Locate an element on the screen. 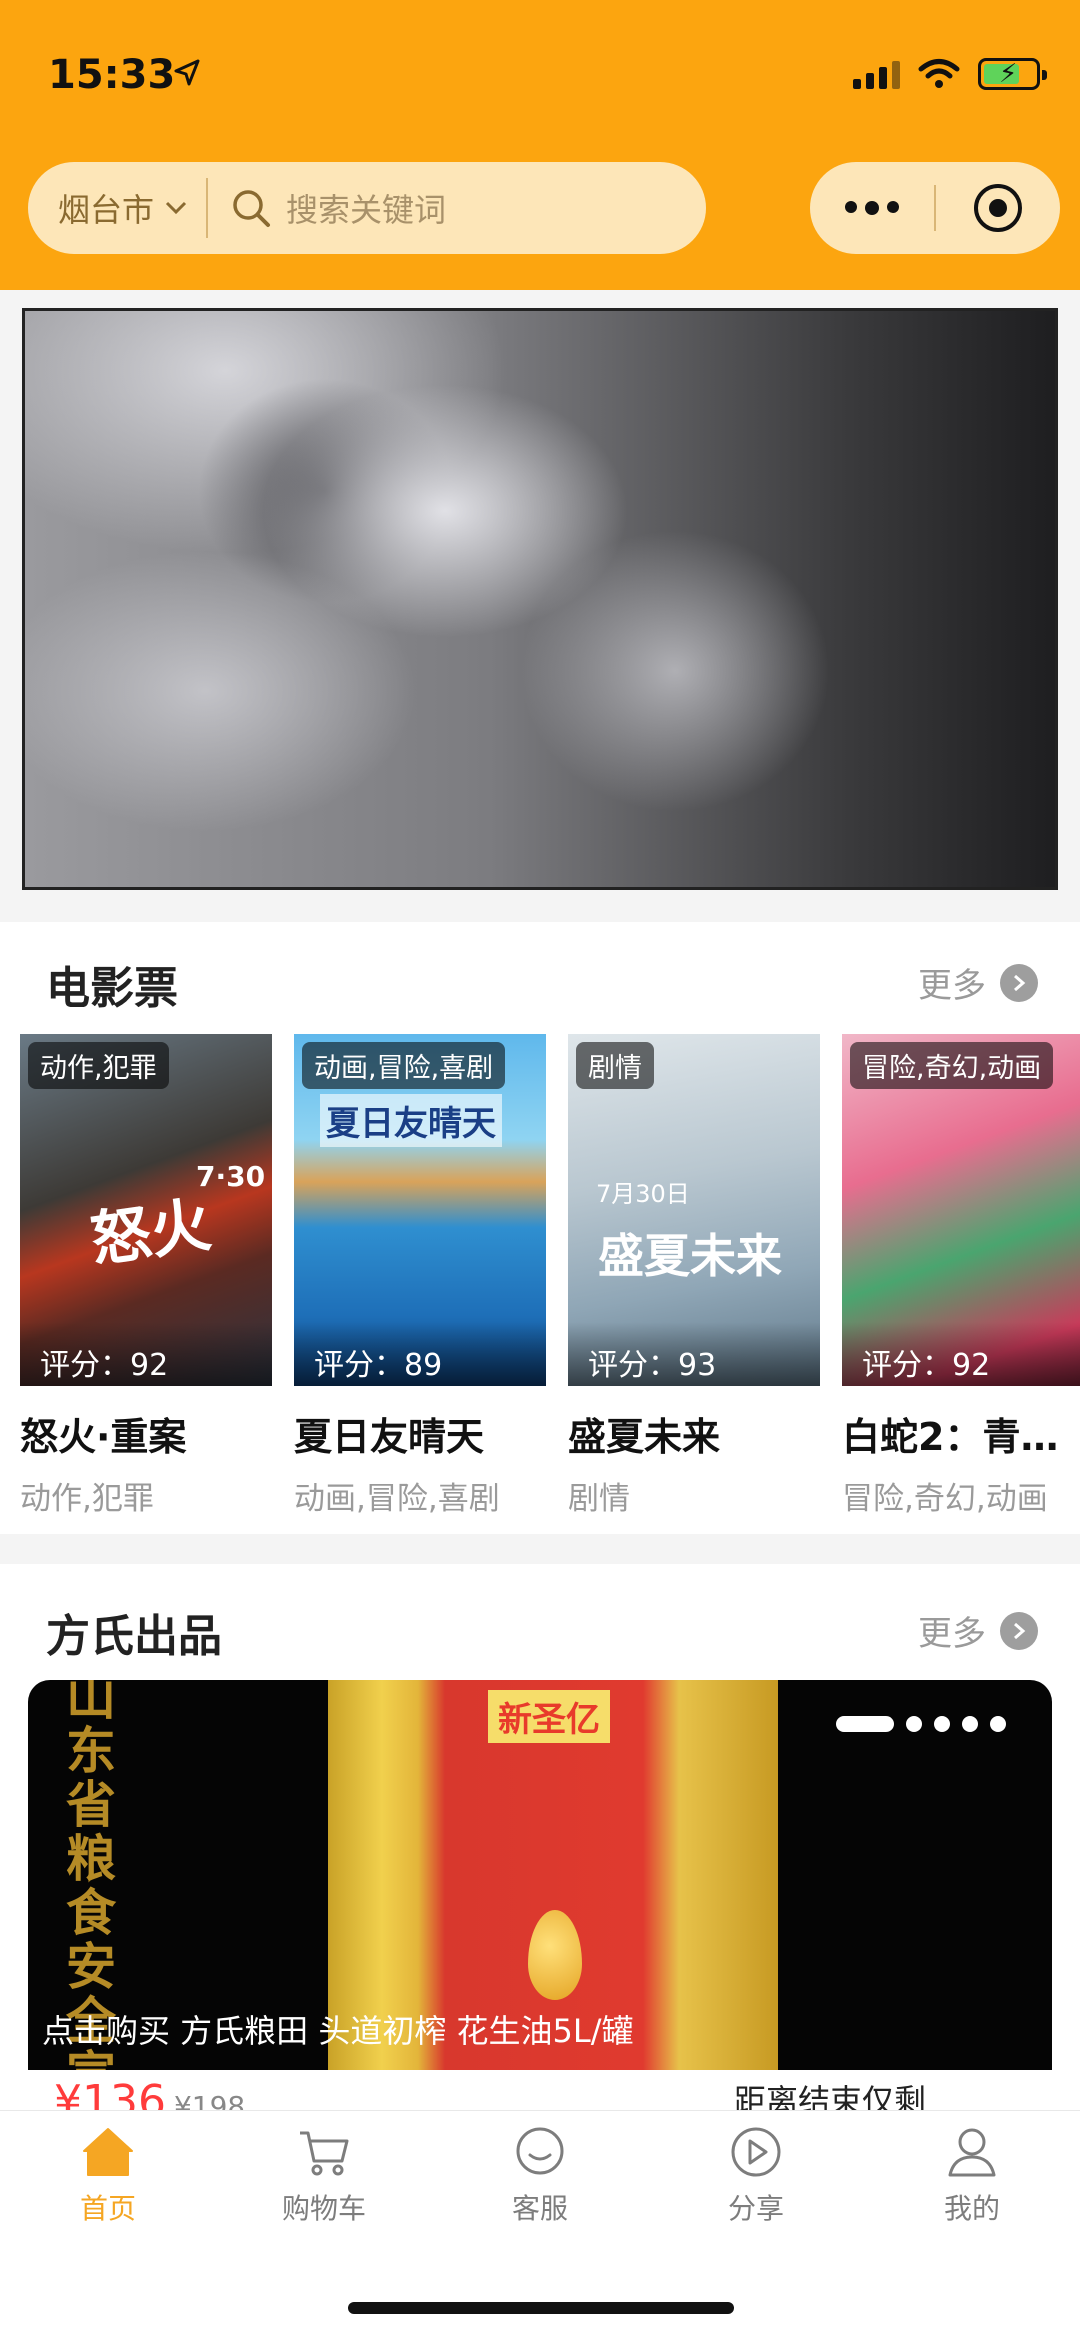 Image resolution: width=1080 pixels, height=2339 pixels. oil-drop-graphic is located at coordinates (555, 1955).